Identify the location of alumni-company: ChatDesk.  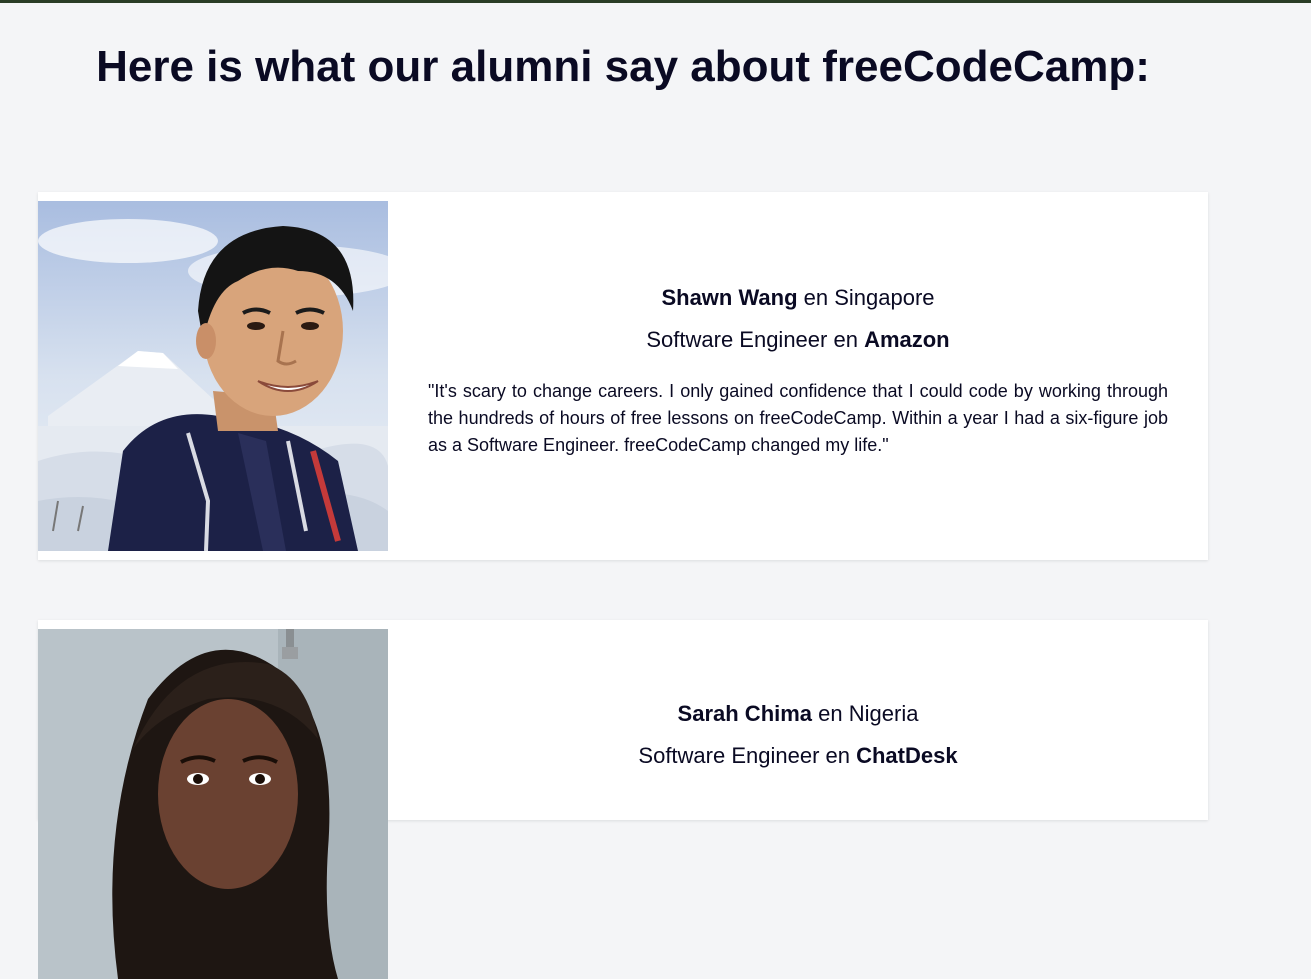
(907, 755).